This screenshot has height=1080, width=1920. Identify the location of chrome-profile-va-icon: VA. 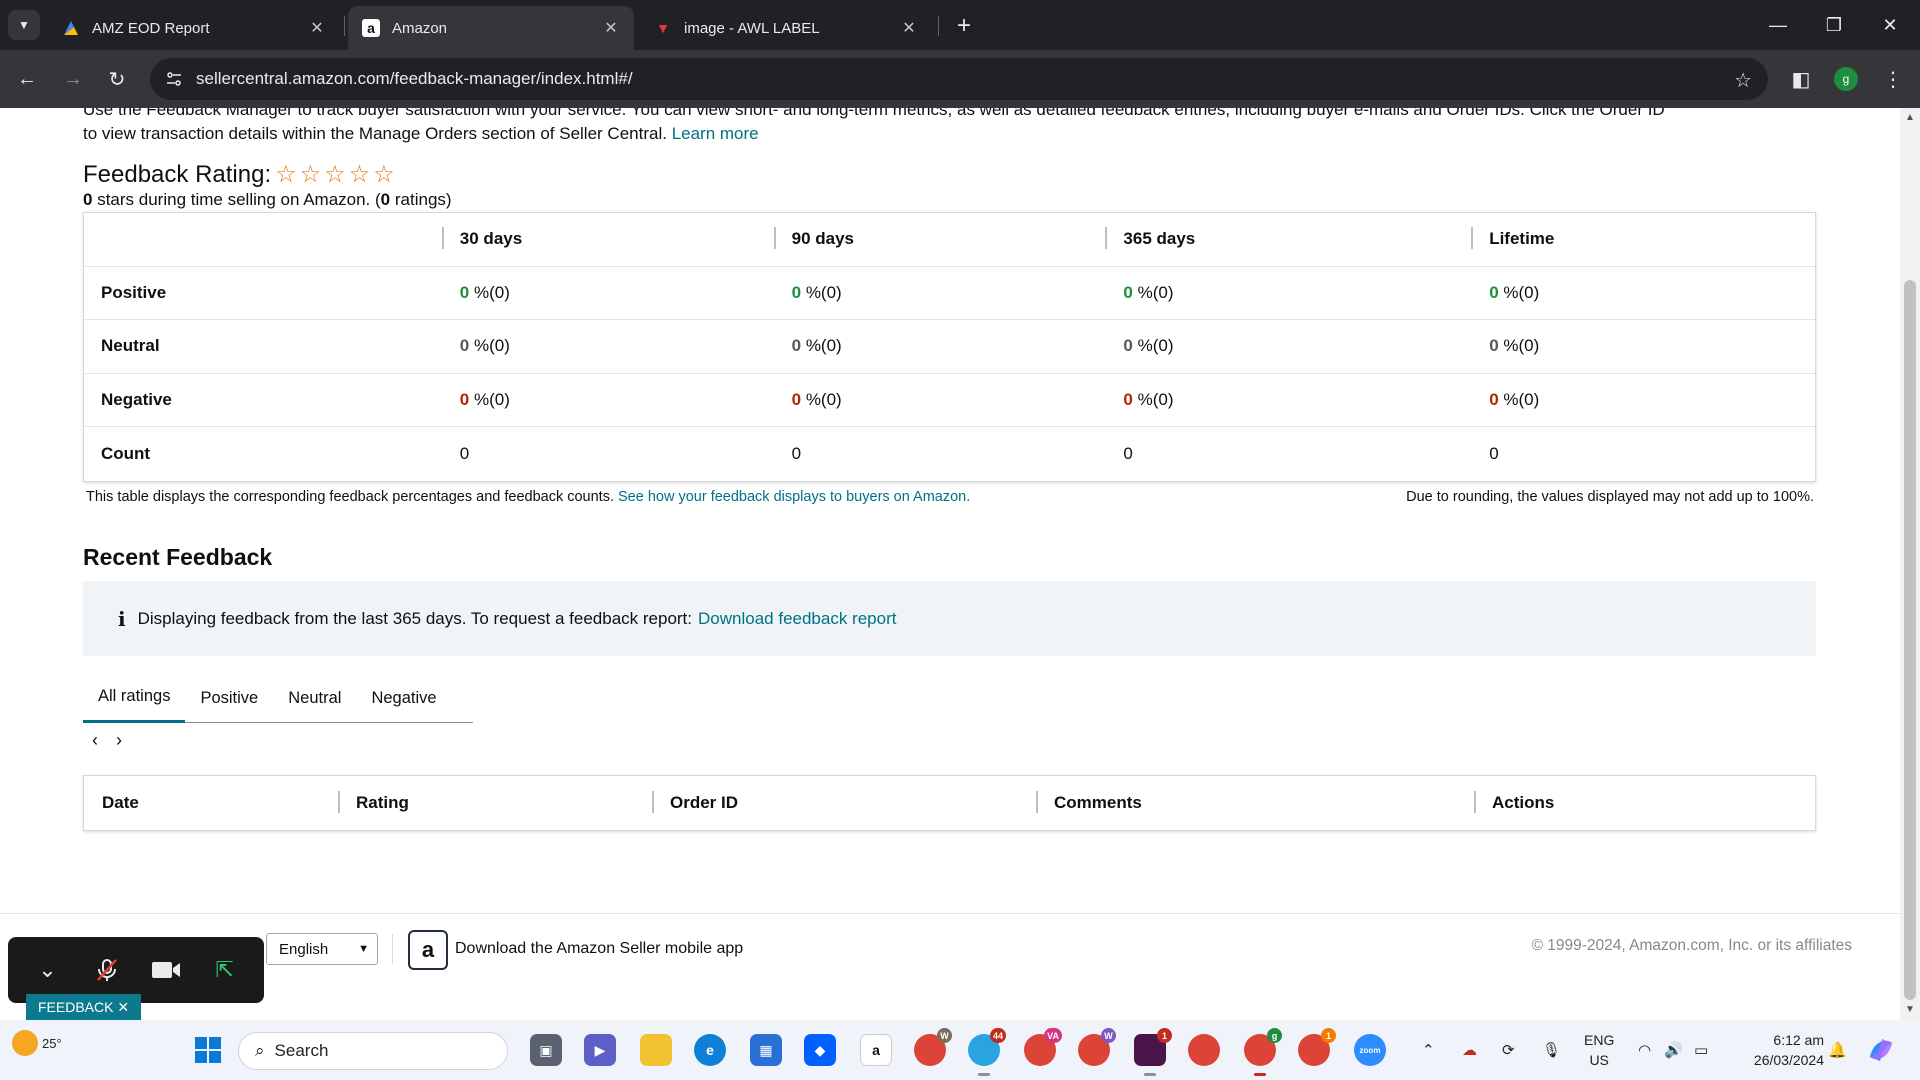
(1043, 1047).